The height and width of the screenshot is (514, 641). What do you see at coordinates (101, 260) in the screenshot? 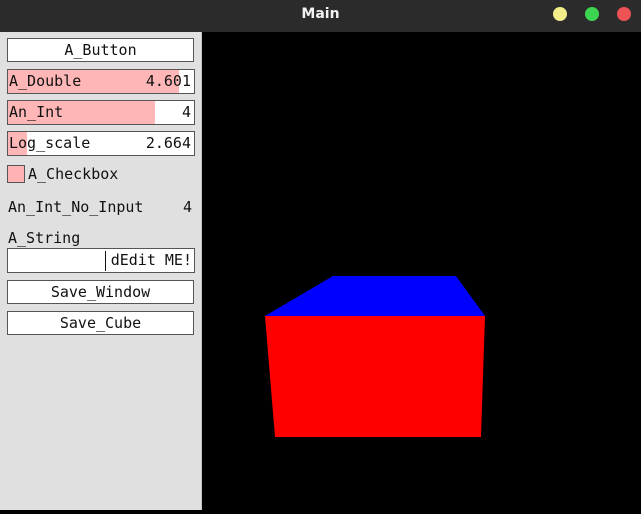
I see `a-string-input: dEdit ME!` at bounding box center [101, 260].